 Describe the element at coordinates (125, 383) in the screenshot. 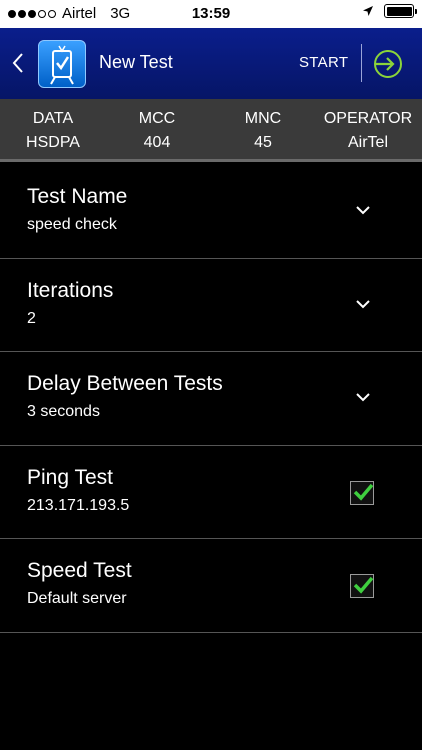

I see `setting-title: Delay Between Tests` at that location.